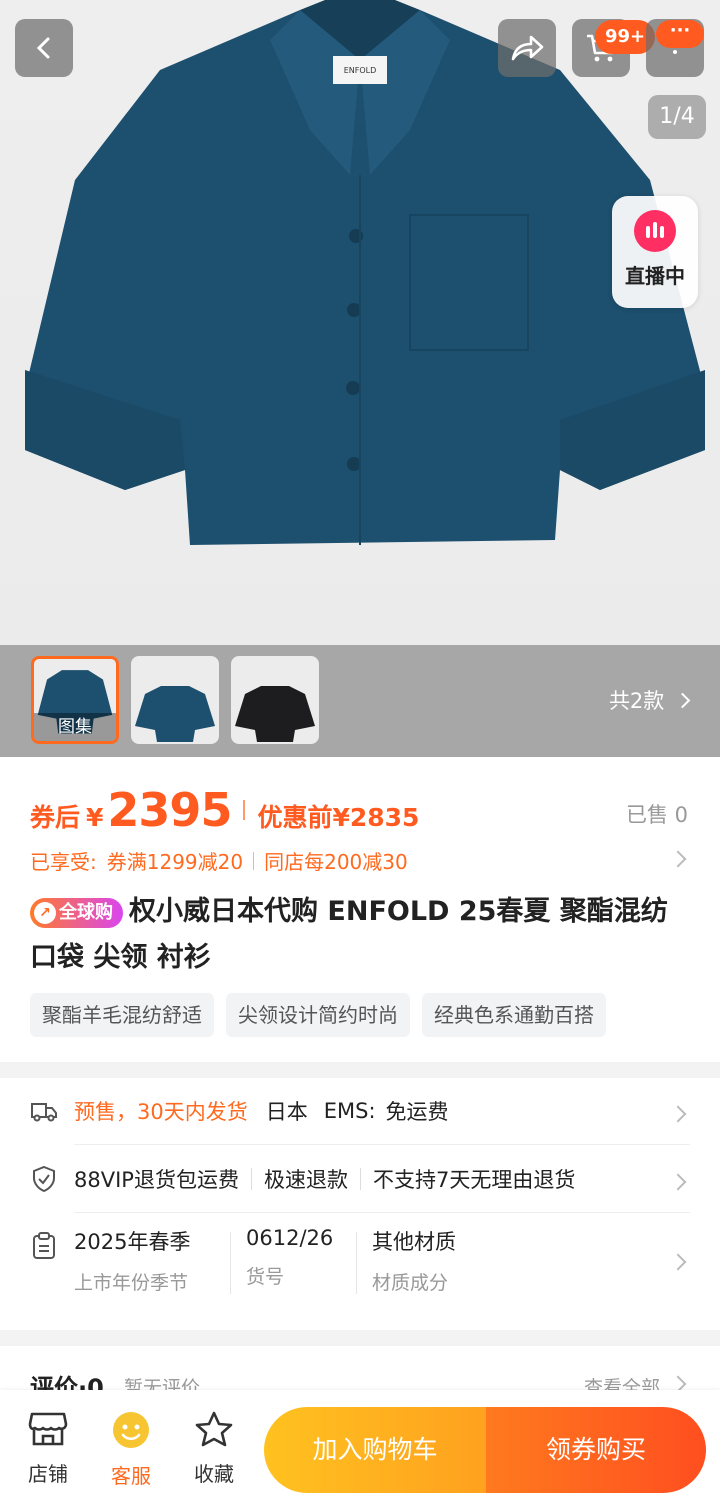  What do you see at coordinates (656, 815) in the screenshot?
I see `sold-count: 已售 0` at bounding box center [656, 815].